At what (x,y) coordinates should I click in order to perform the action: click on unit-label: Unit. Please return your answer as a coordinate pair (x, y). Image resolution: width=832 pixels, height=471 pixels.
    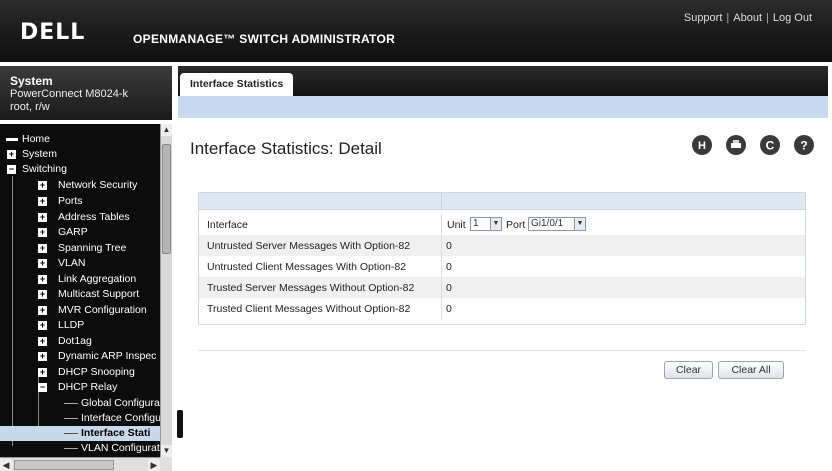
    Looking at the image, I should click on (456, 225).